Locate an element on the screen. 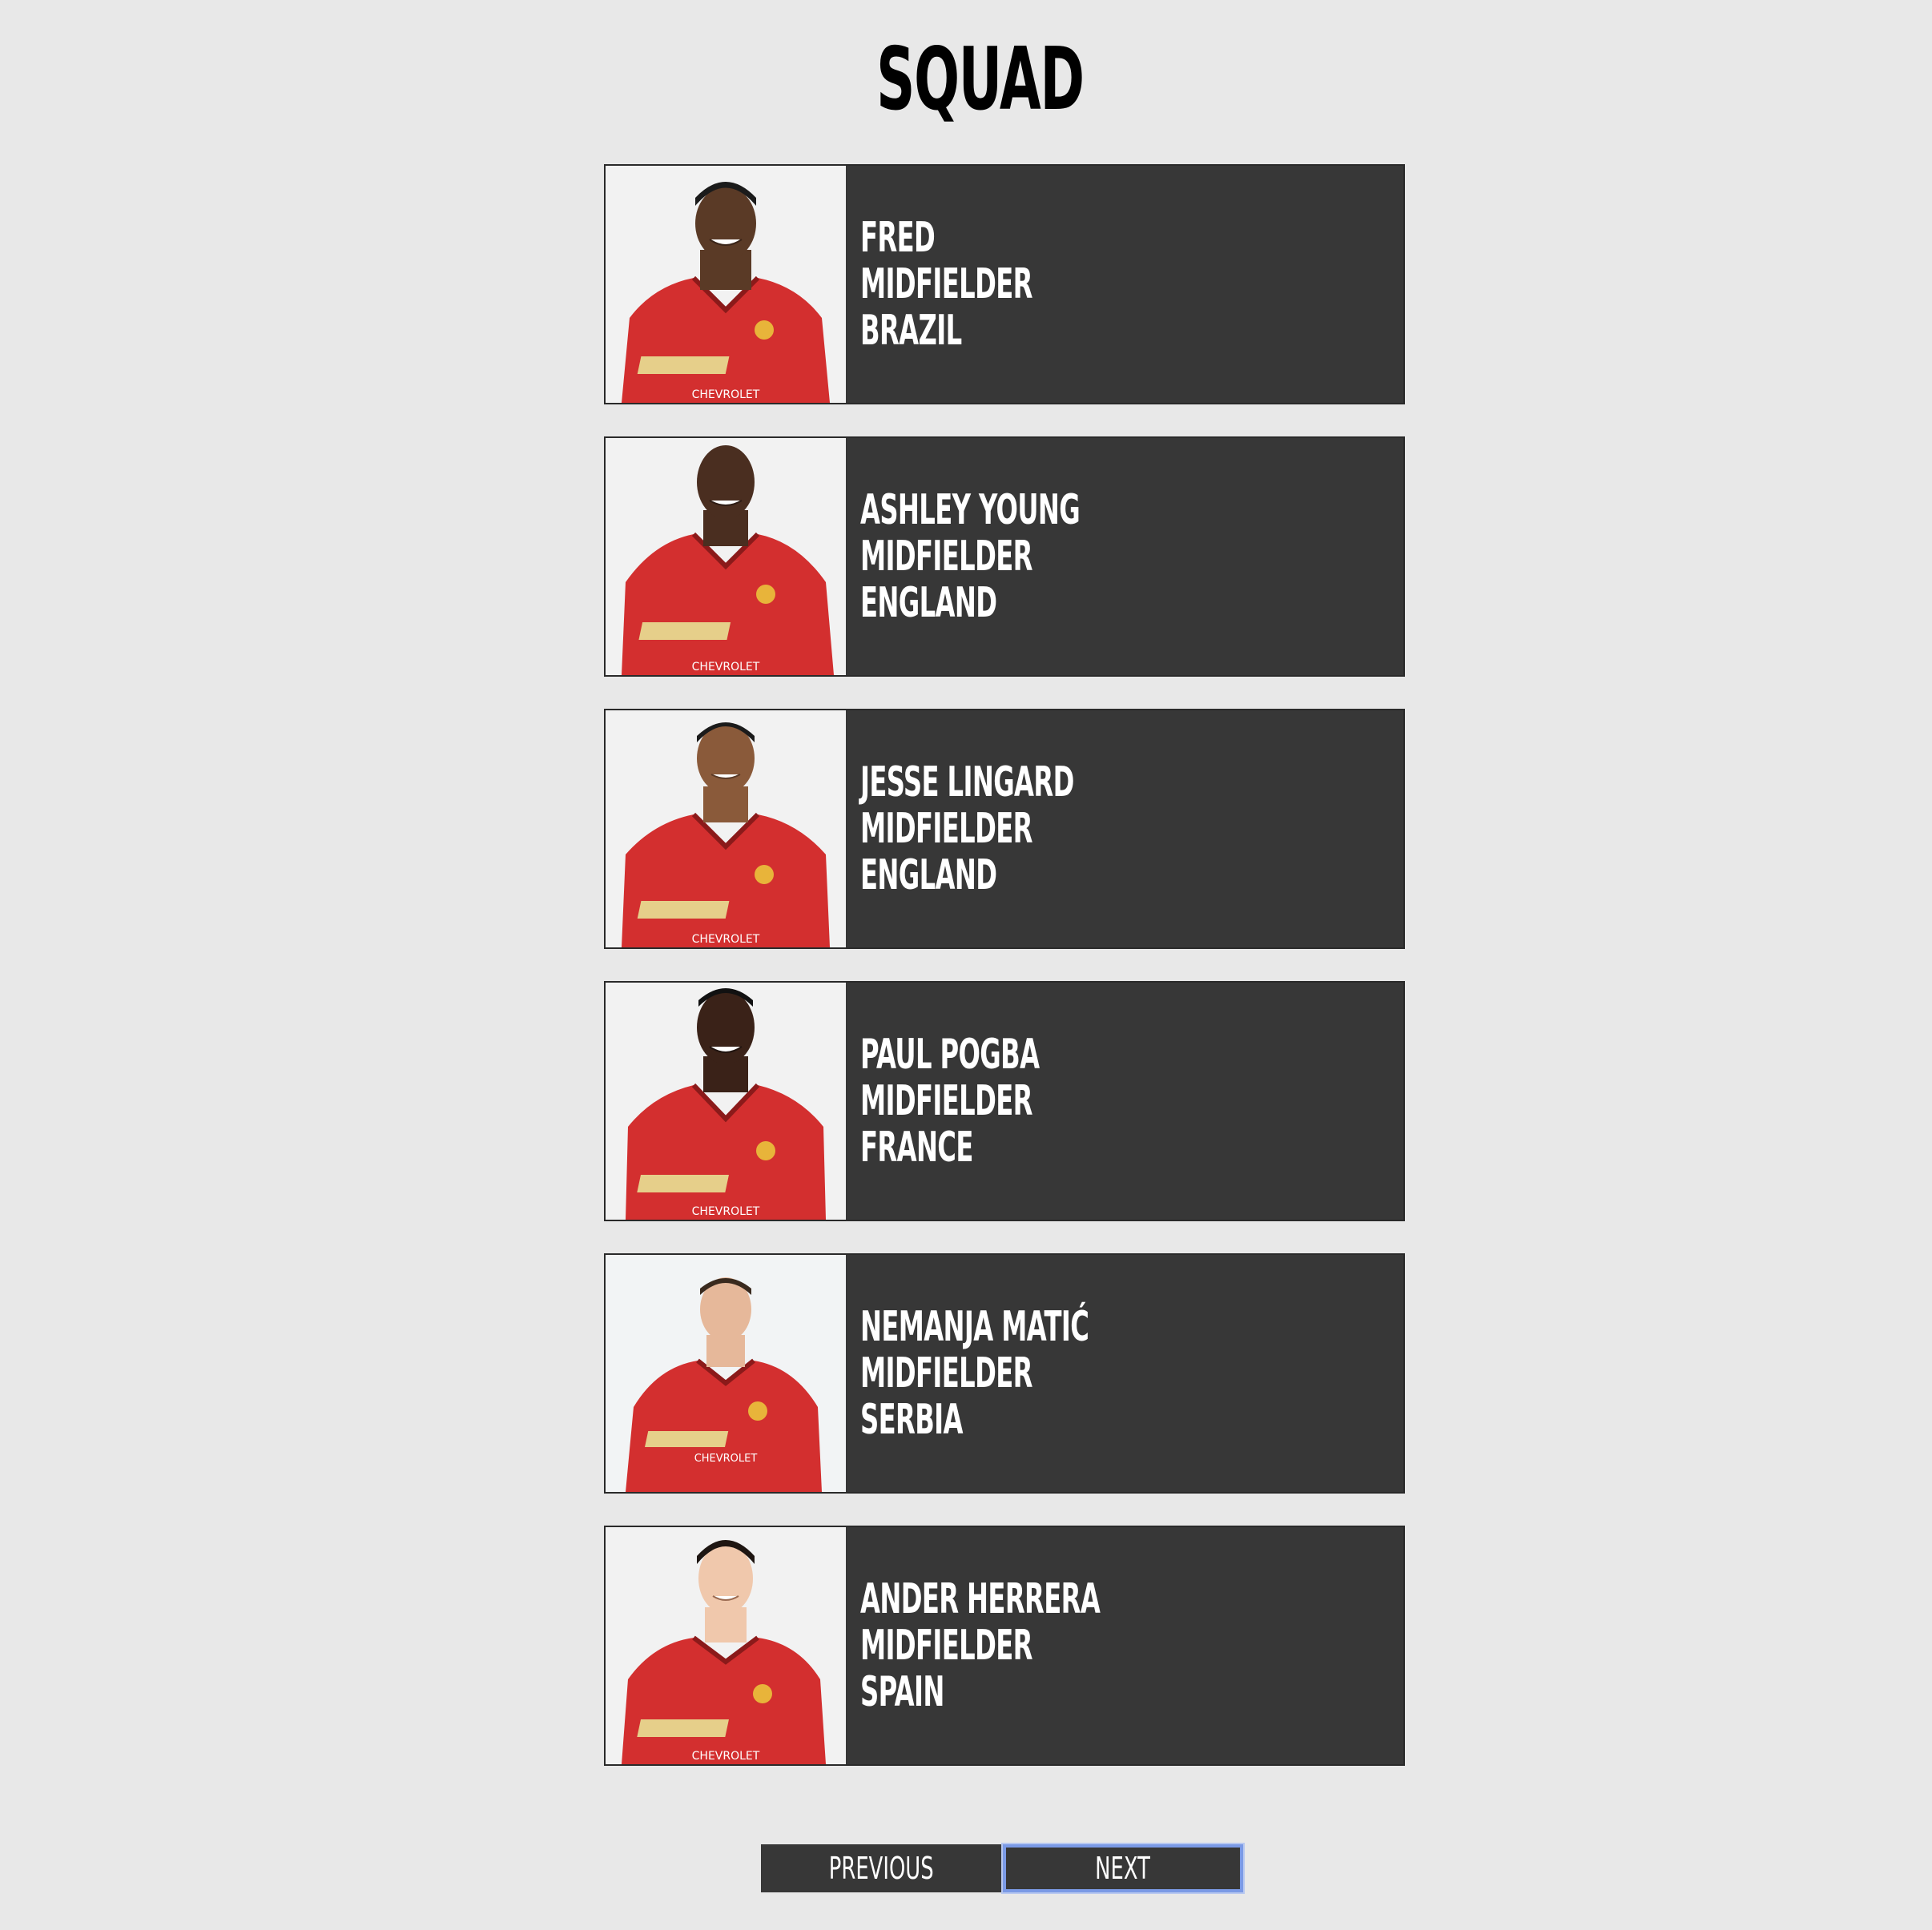 This screenshot has height=1930, width=1932. player-name: FRED is located at coordinates (898, 238).